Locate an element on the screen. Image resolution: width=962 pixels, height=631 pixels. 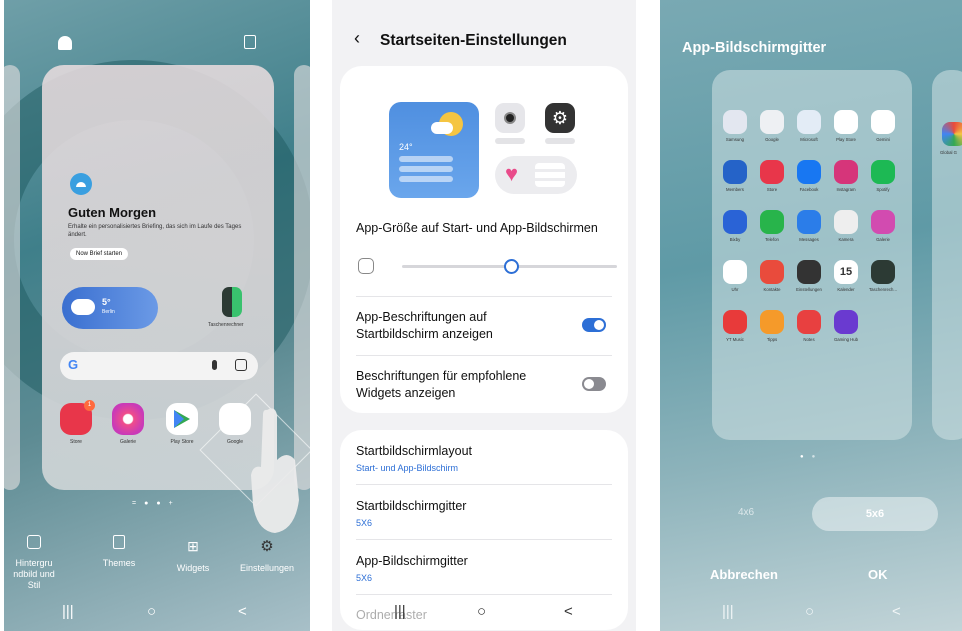
dock-label: Hintergru ndbild und Stil is located at coordinates (34, 574).